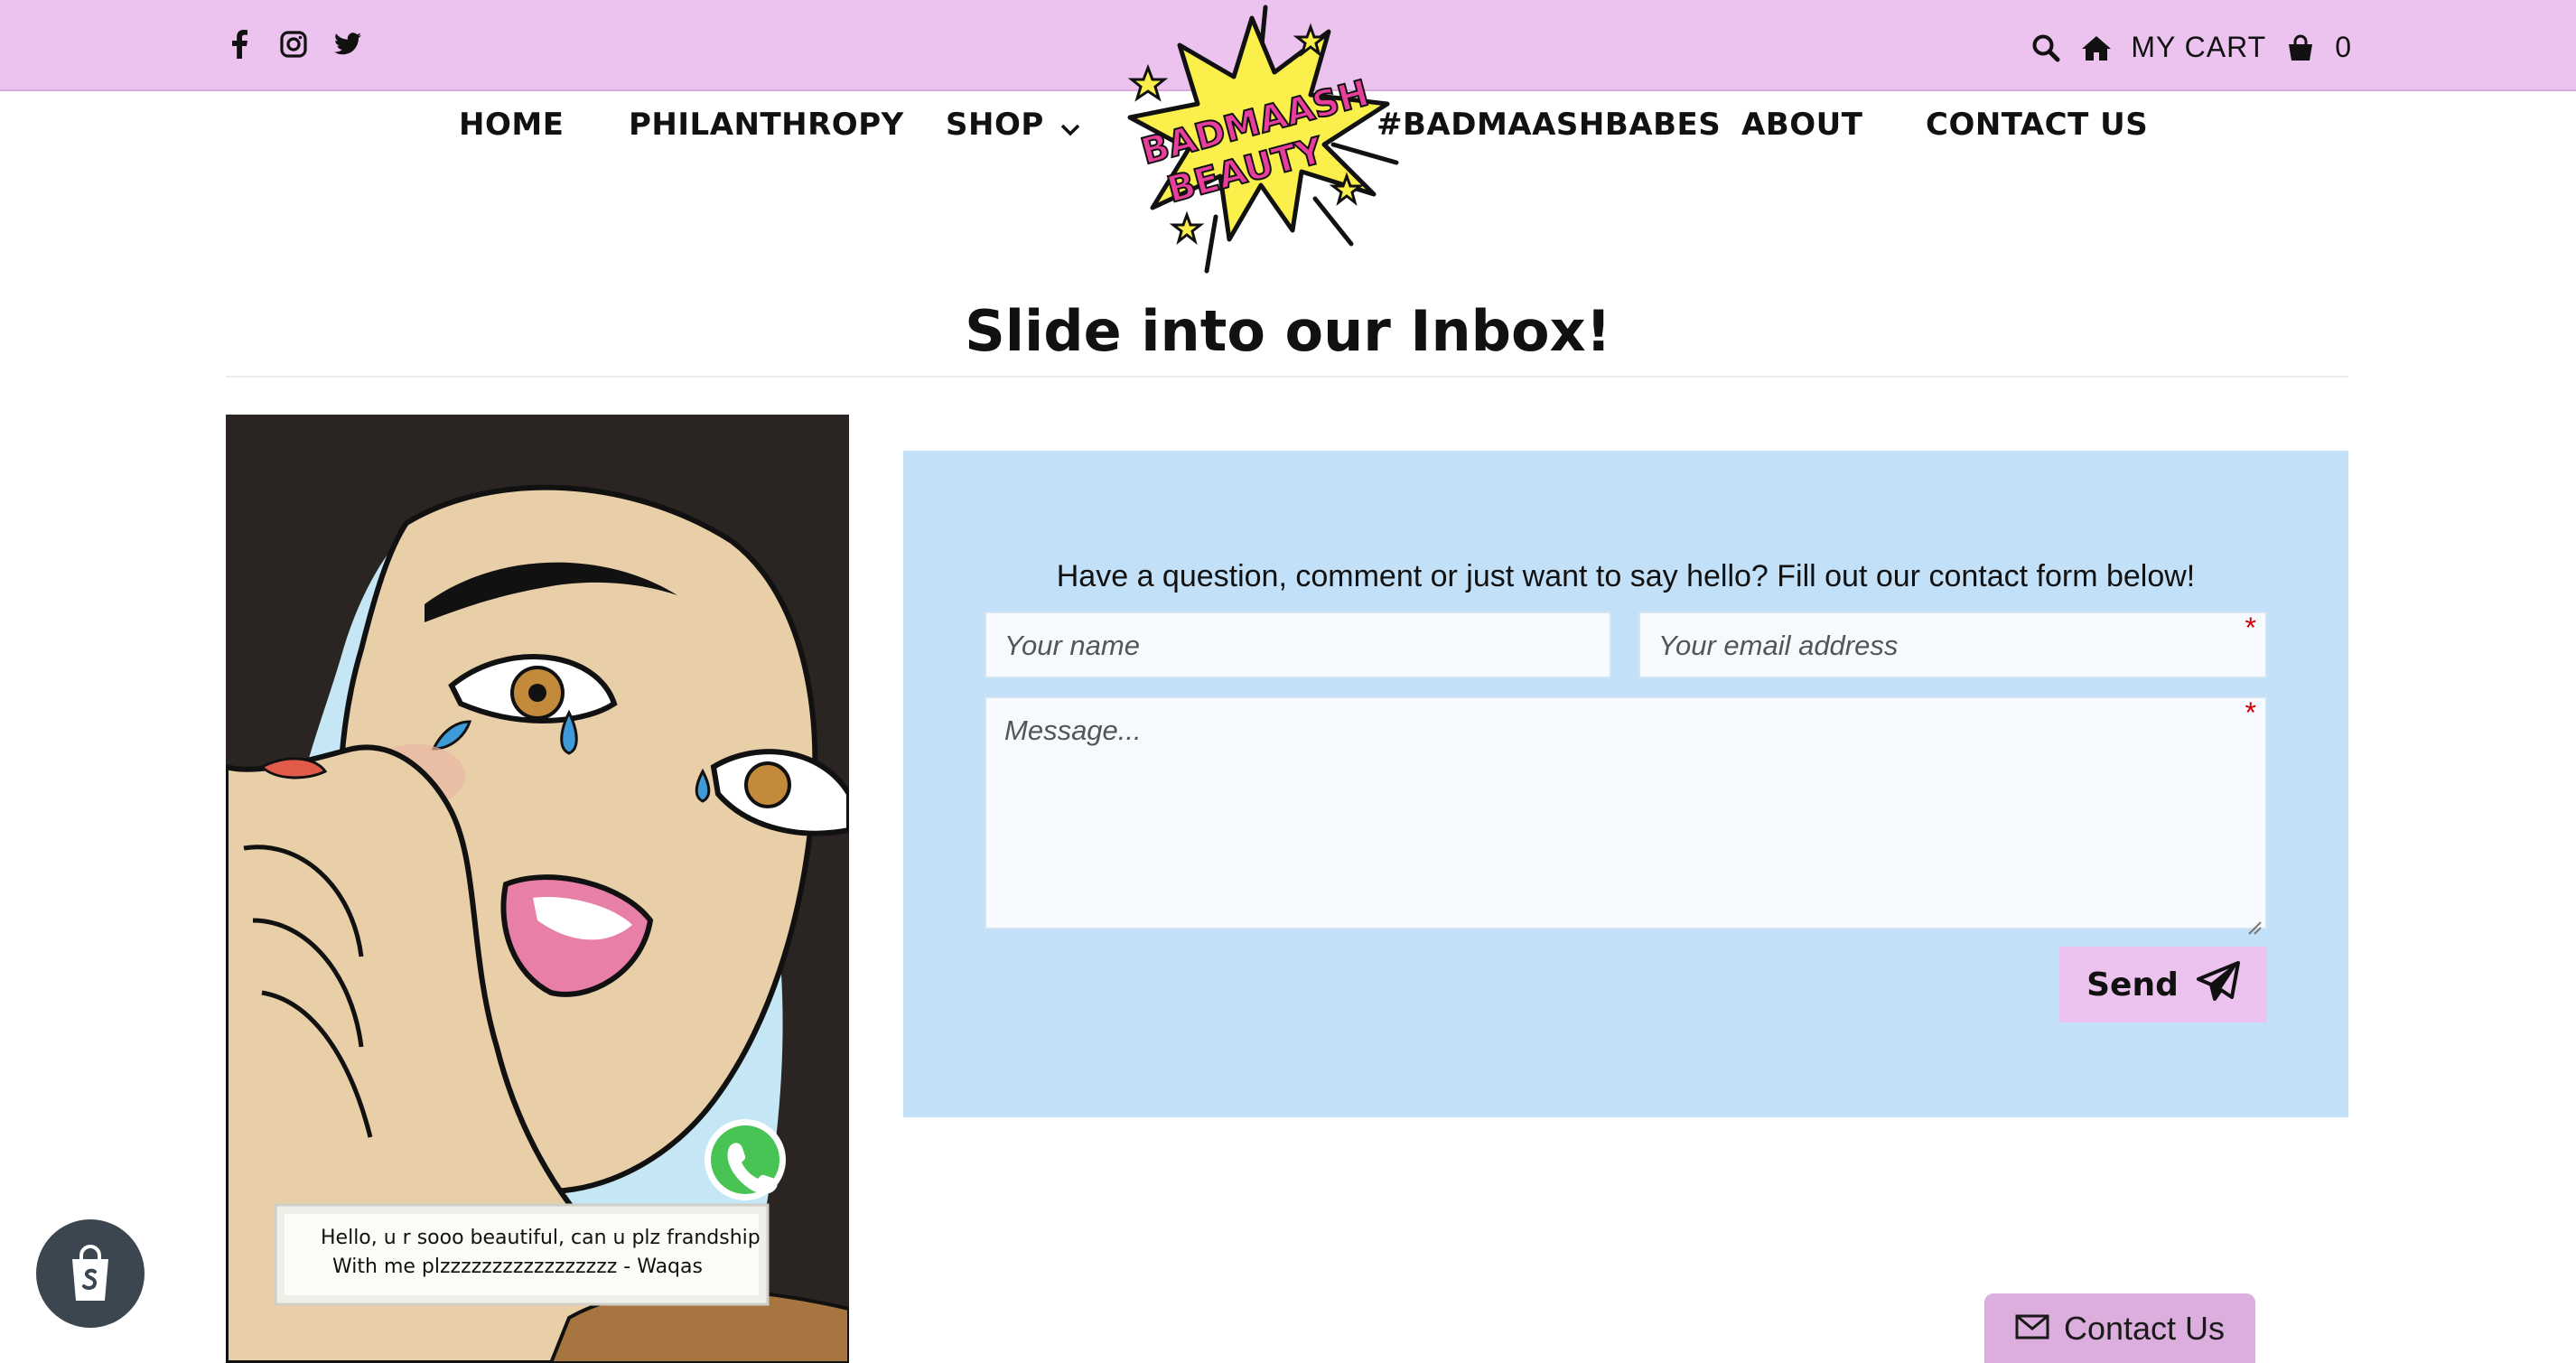  I want to click on envelope-icon, so click(2032, 1329).